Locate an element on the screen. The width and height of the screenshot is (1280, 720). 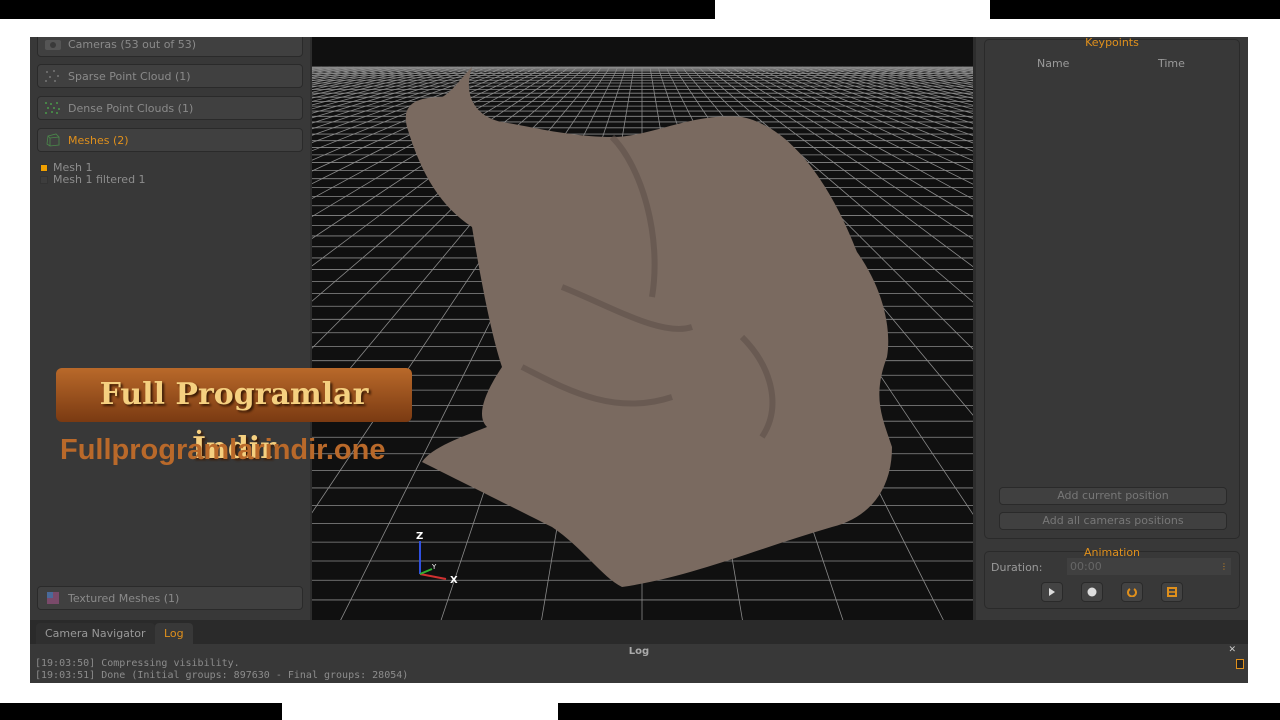
loop-icon is located at coordinates (1132, 592).